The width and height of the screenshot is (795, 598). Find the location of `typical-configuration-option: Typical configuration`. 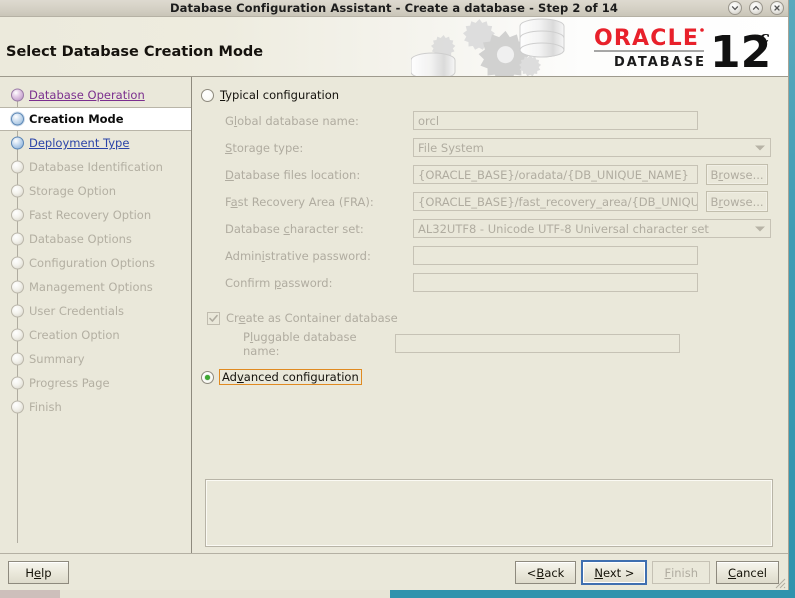

typical-configuration-option: Typical configuration is located at coordinates (489, 95).